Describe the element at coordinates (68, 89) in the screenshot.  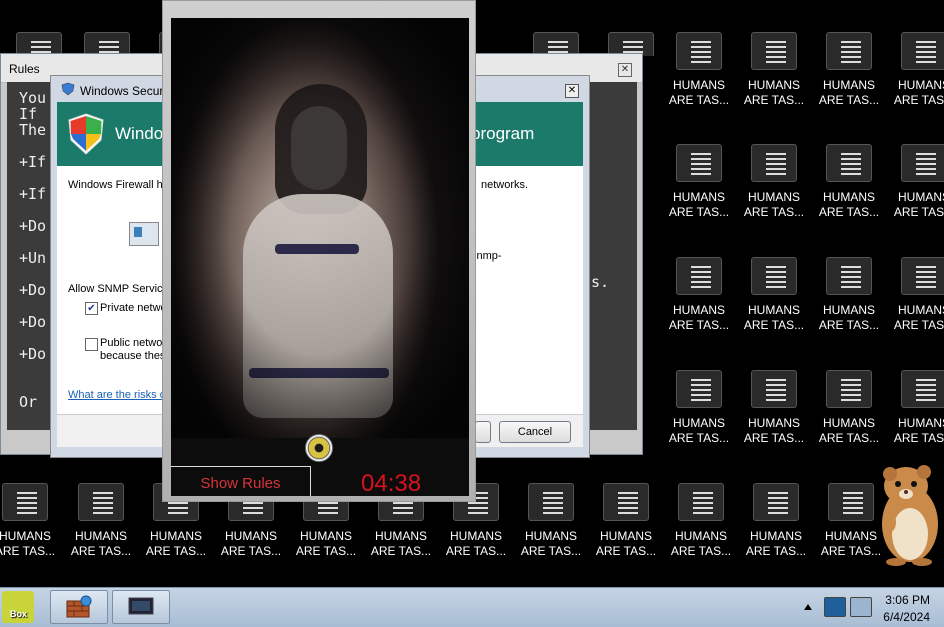
I see `shield-icon` at that location.